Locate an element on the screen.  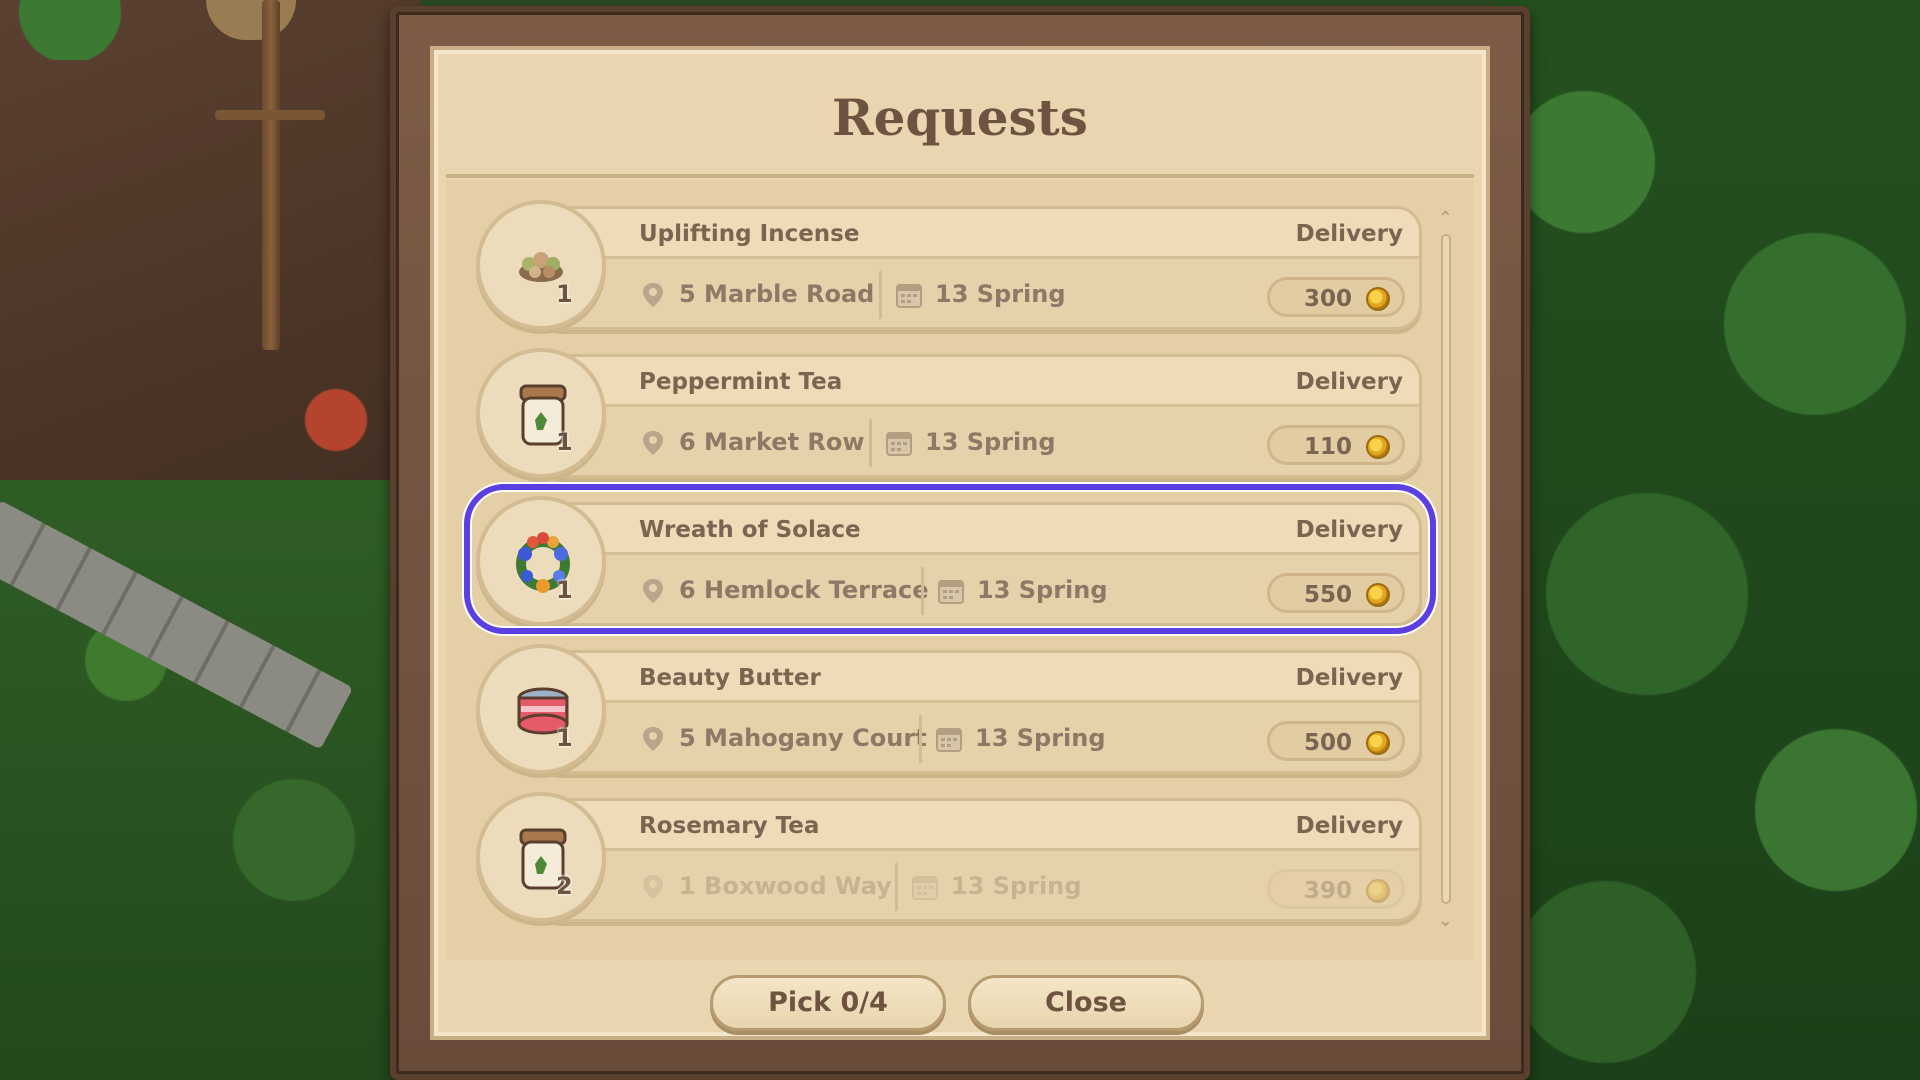
reward-value: 390 is located at coordinates (1327, 891).